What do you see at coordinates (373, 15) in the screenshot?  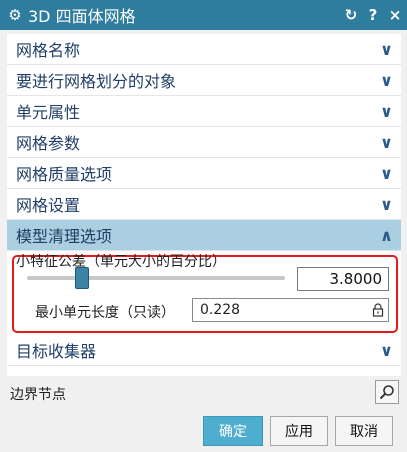 I see `help-icon: ?` at bounding box center [373, 15].